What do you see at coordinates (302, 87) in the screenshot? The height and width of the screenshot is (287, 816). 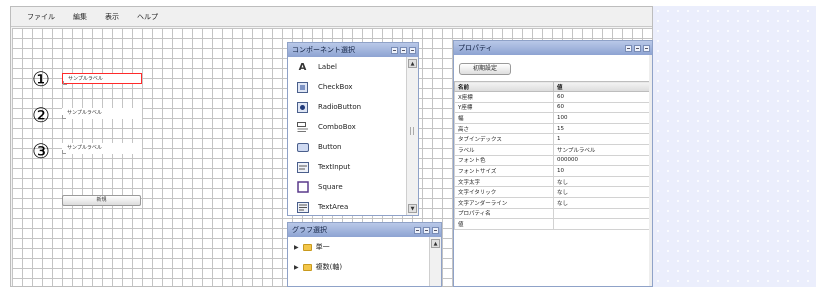 I see `checkbox-icon` at bounding box center [302, 87].